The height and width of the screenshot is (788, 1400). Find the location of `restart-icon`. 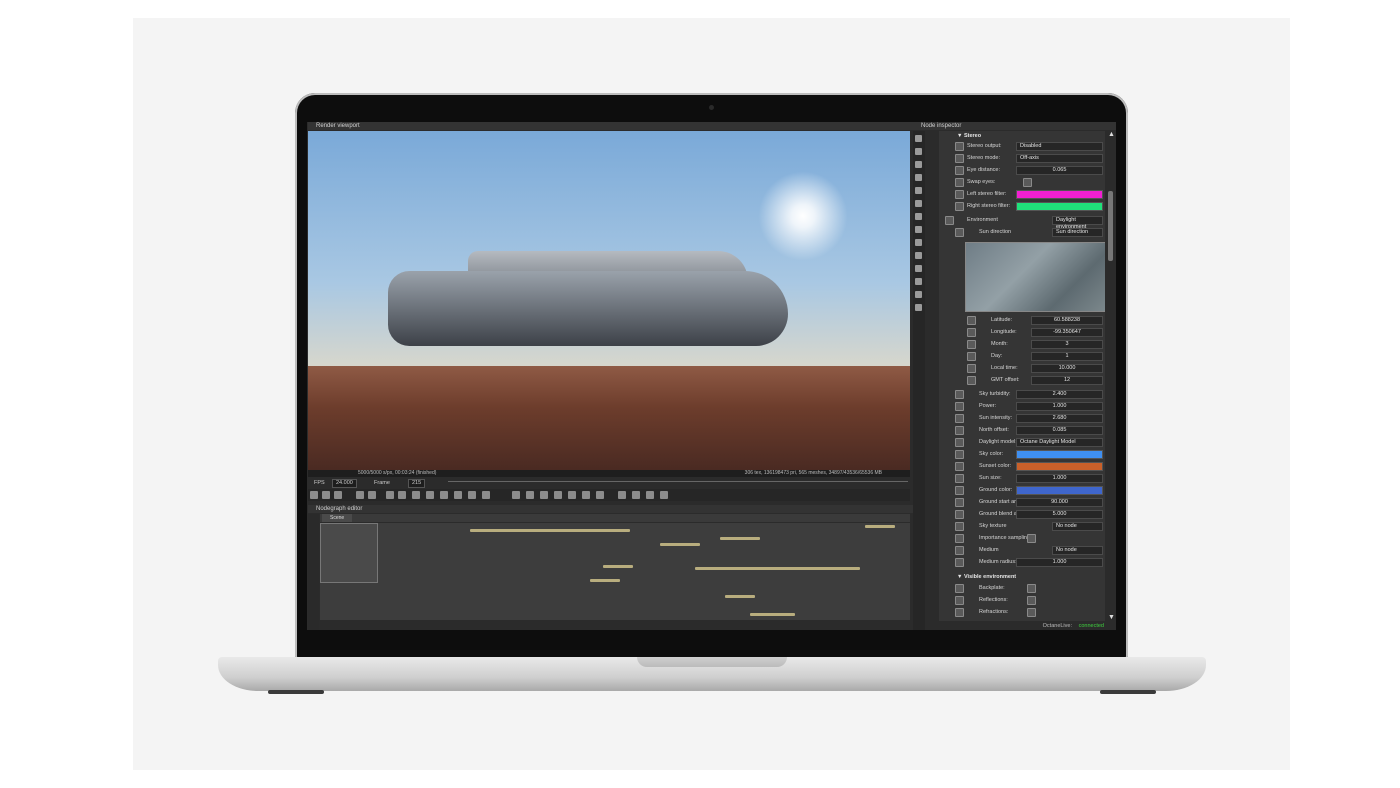

restart-icon is located at coordinates (372, 495).